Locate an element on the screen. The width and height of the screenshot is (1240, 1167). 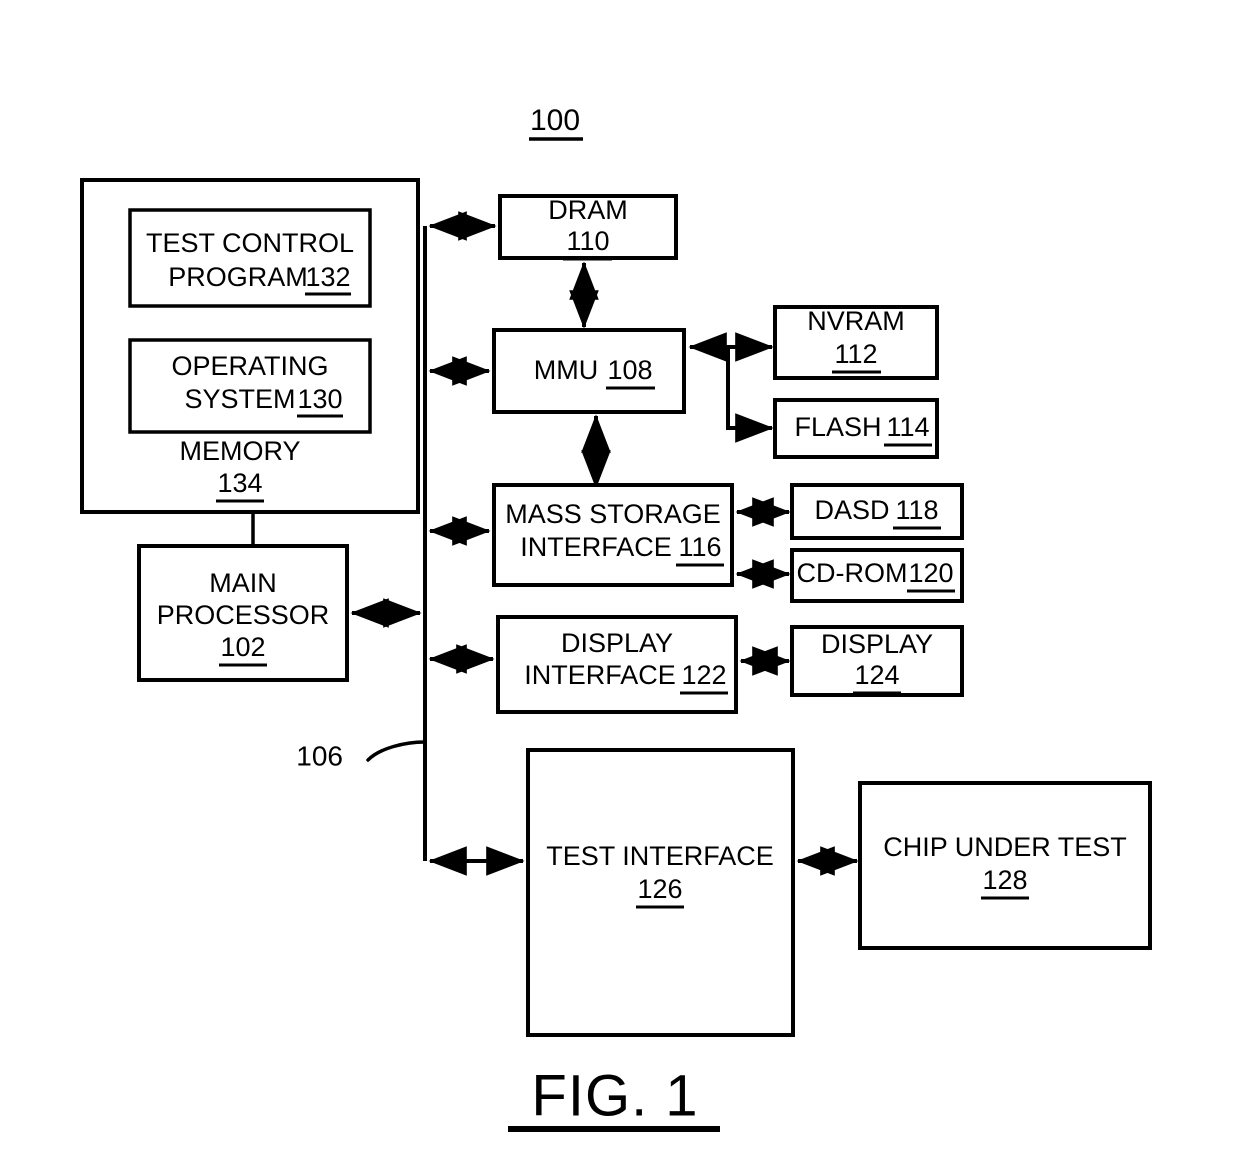
bus-reference-leader is located at coordinates (396, 751).